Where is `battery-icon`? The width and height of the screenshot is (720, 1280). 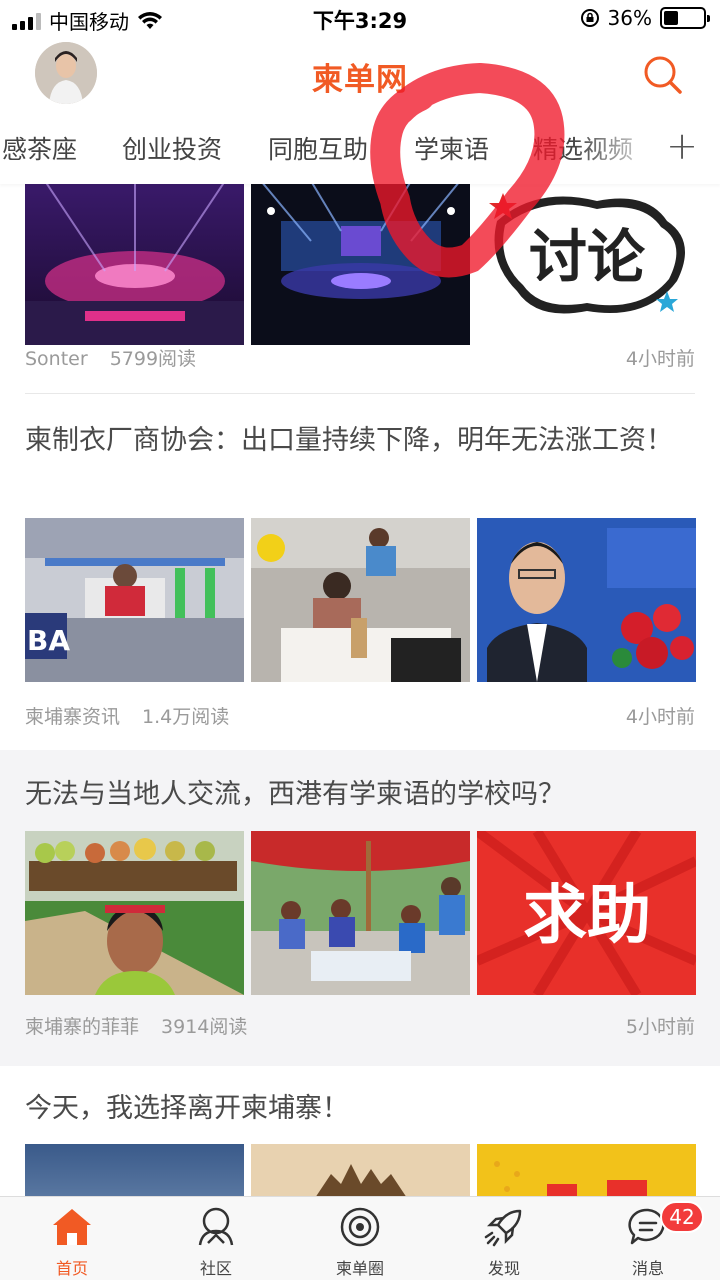
battery-icon is located at coordinates (685, 18).